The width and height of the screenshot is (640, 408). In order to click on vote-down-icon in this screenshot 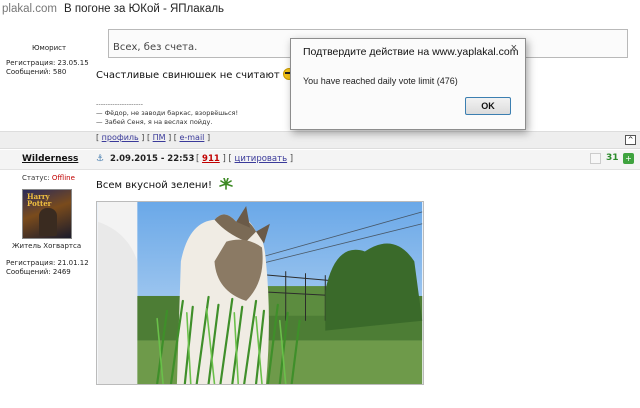, I will do `click(595, 158)`.